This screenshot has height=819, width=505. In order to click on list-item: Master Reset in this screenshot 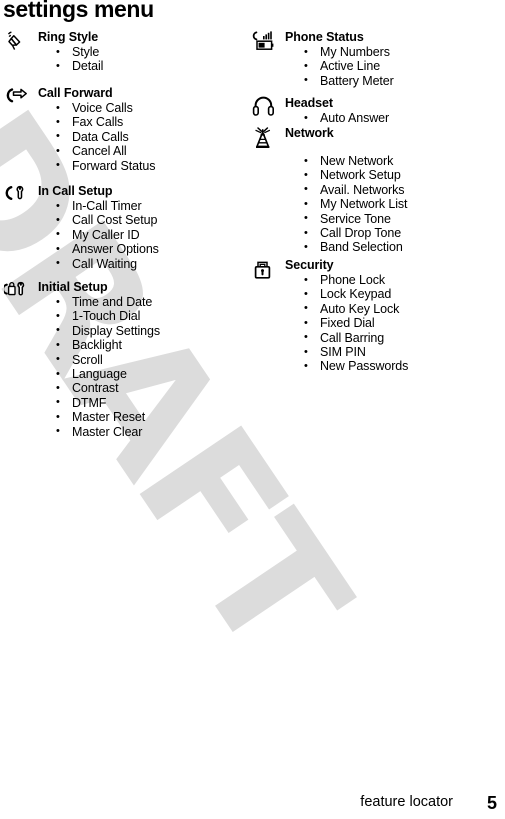, I will do `click(80, 417)`.